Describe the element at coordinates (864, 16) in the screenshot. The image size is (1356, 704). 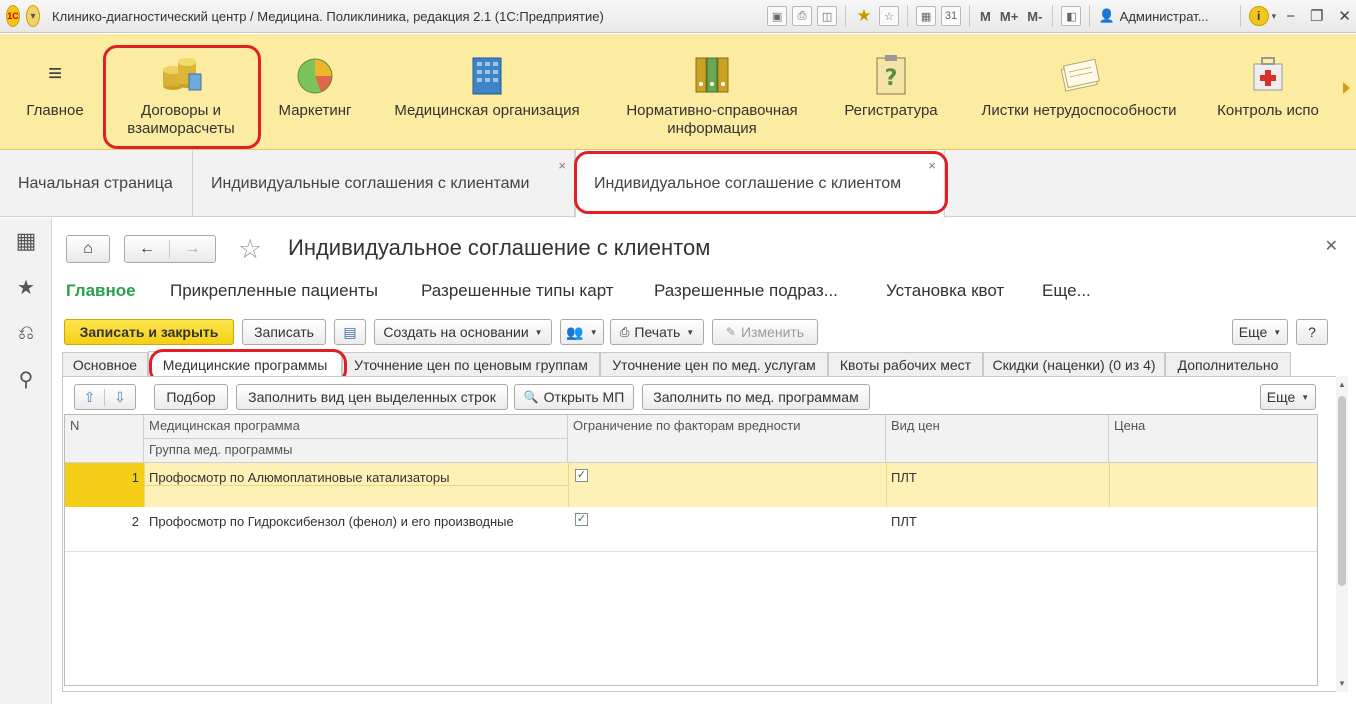
I see `favorites-icon: ★` at that location.